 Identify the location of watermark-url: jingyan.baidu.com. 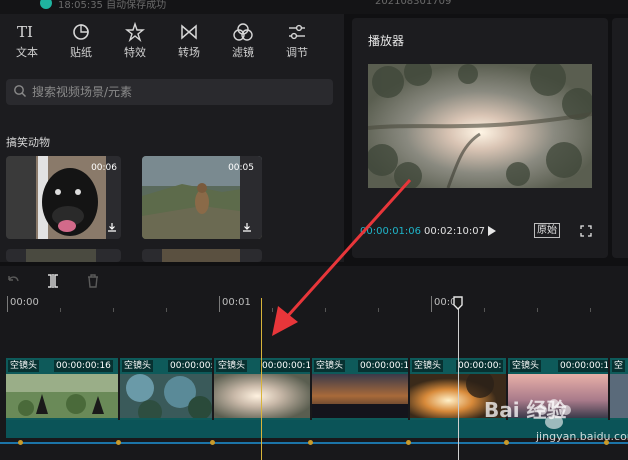
(582, 436).